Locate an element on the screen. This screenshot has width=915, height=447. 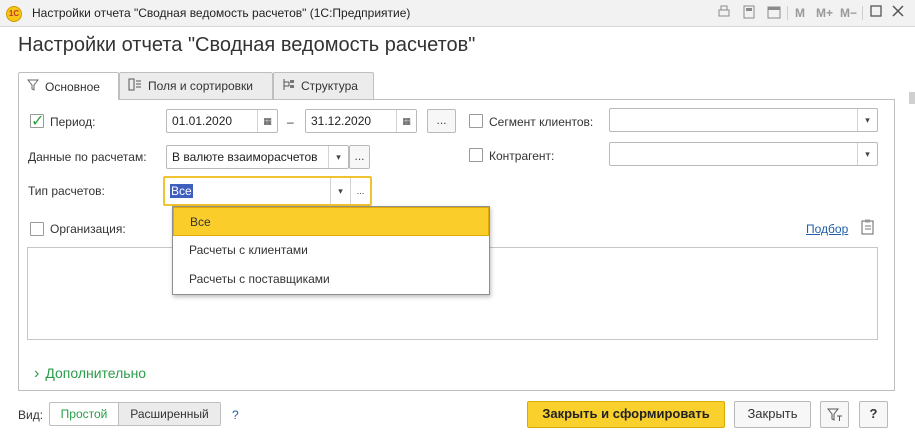
tab-label: Поля и сортировки is located at coordinates (200, 86).